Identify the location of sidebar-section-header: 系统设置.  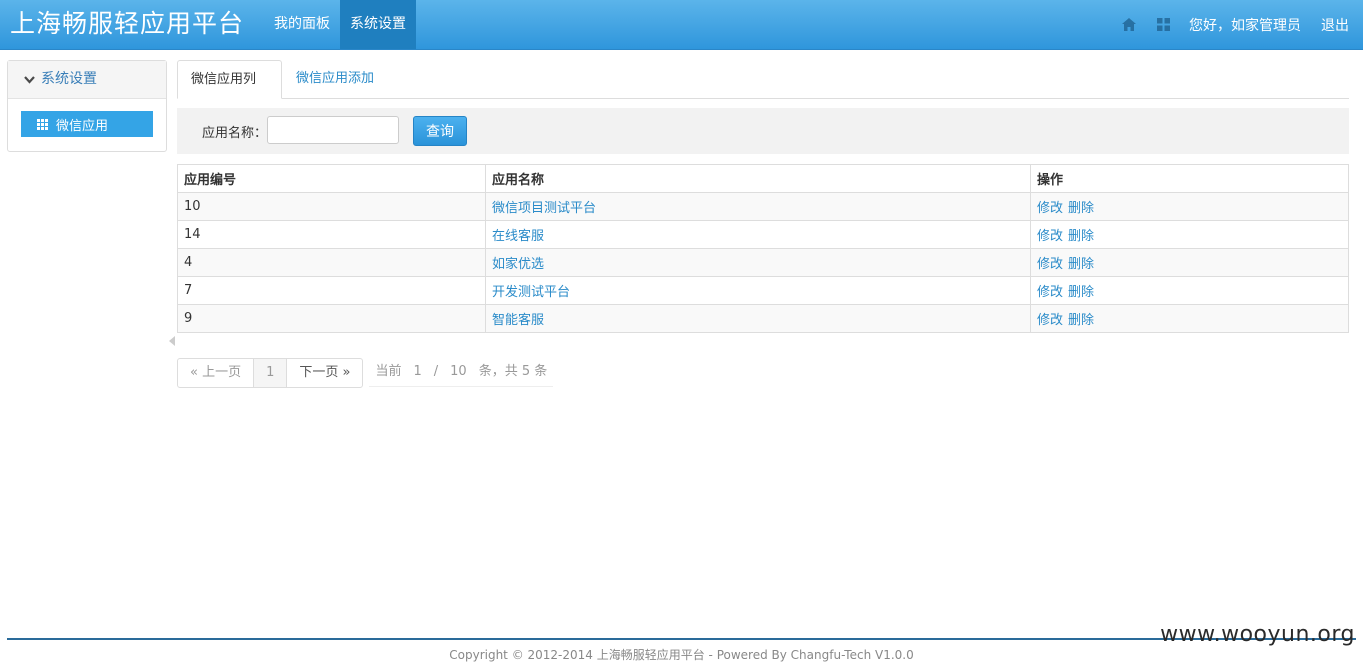
(87, 80).